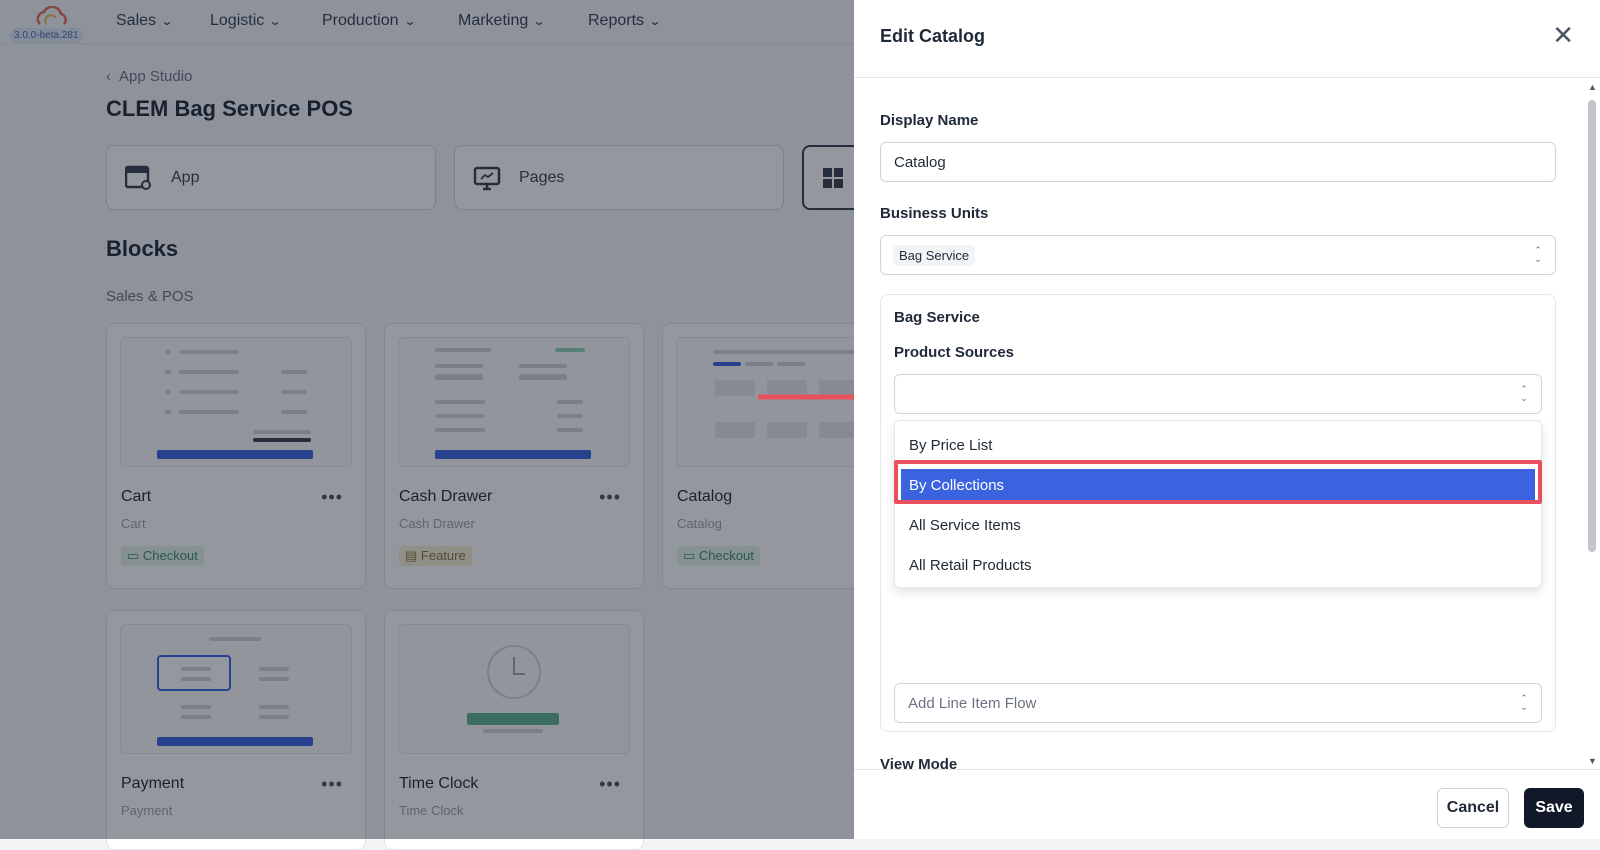 This screenshot has height=850, width=1600. What do you see at coordinates (1592, 87) in the screenshot?
I see `scroll-up-icon: ▲` at bounding box center [1592, 87].